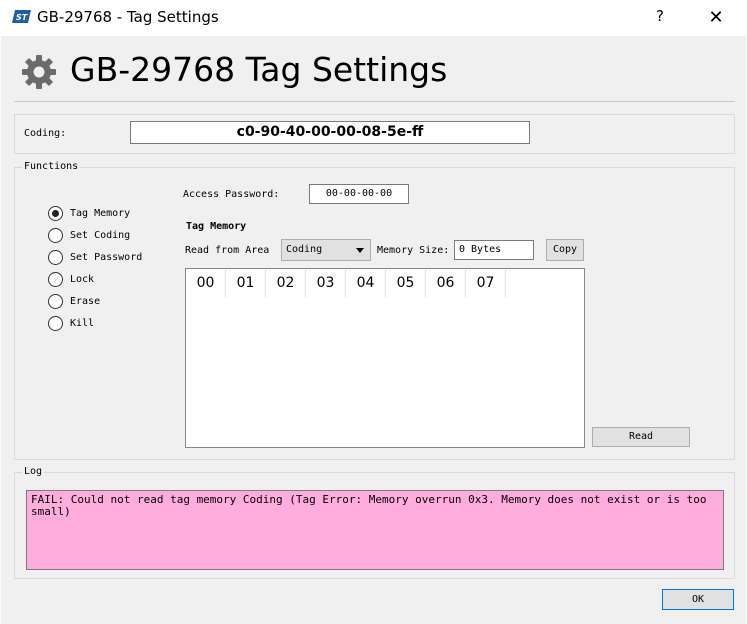  What do you see at coordinates (446, 283) in the screenshot?
I see `hex-column-header: 06` at bounding box center [446, 283].